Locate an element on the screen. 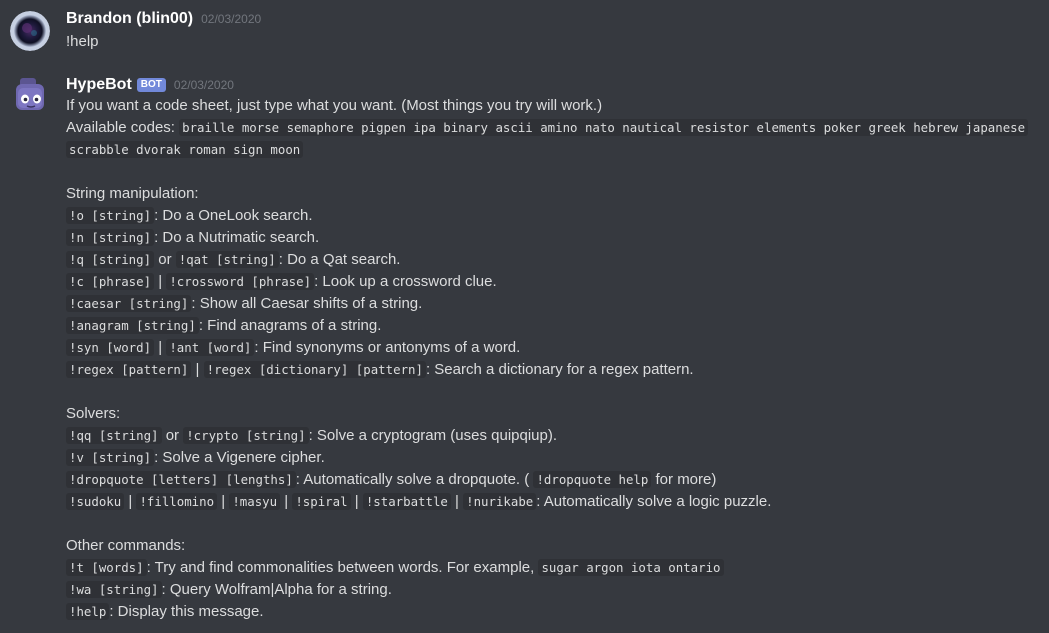  cmd-desc: : Display this message. is located at coordinates (186, 611).